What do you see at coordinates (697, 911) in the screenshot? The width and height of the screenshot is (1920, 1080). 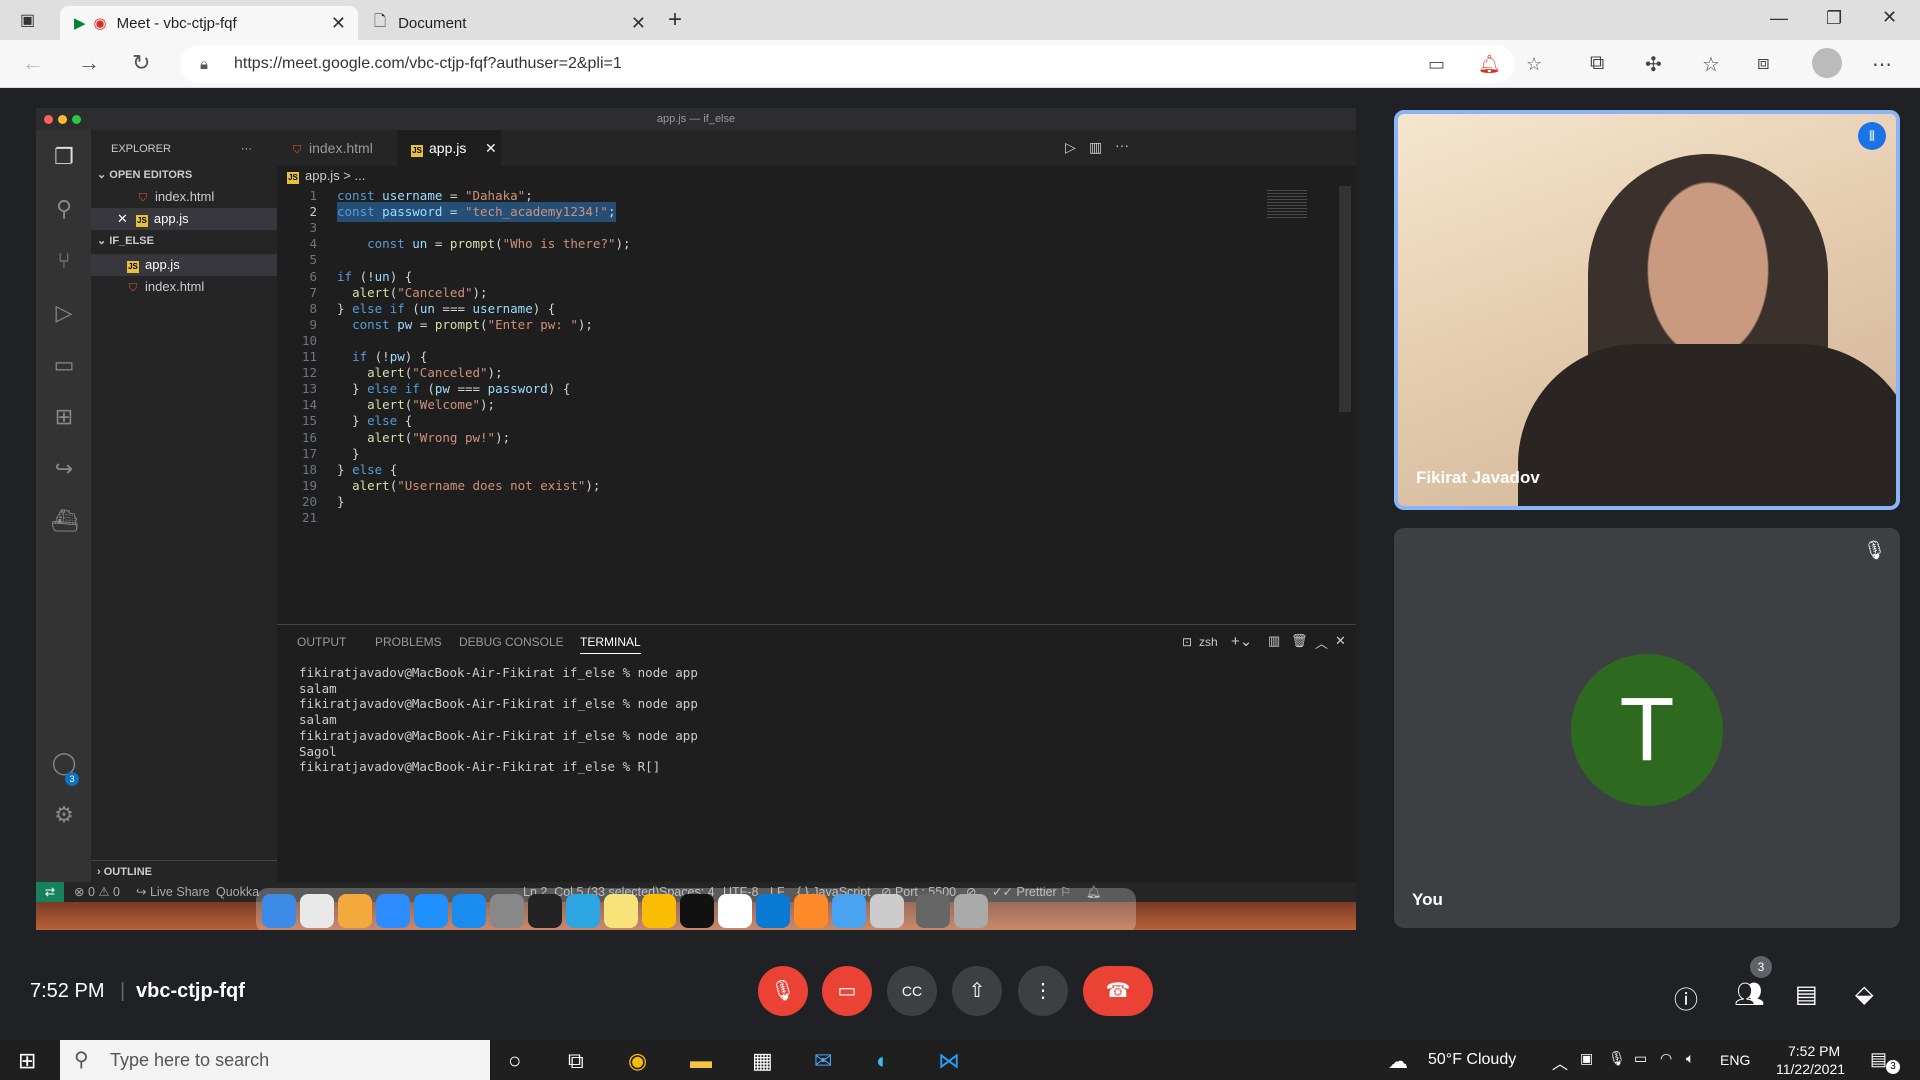 I see `terminal-icon` at bounding box center [697, 911].